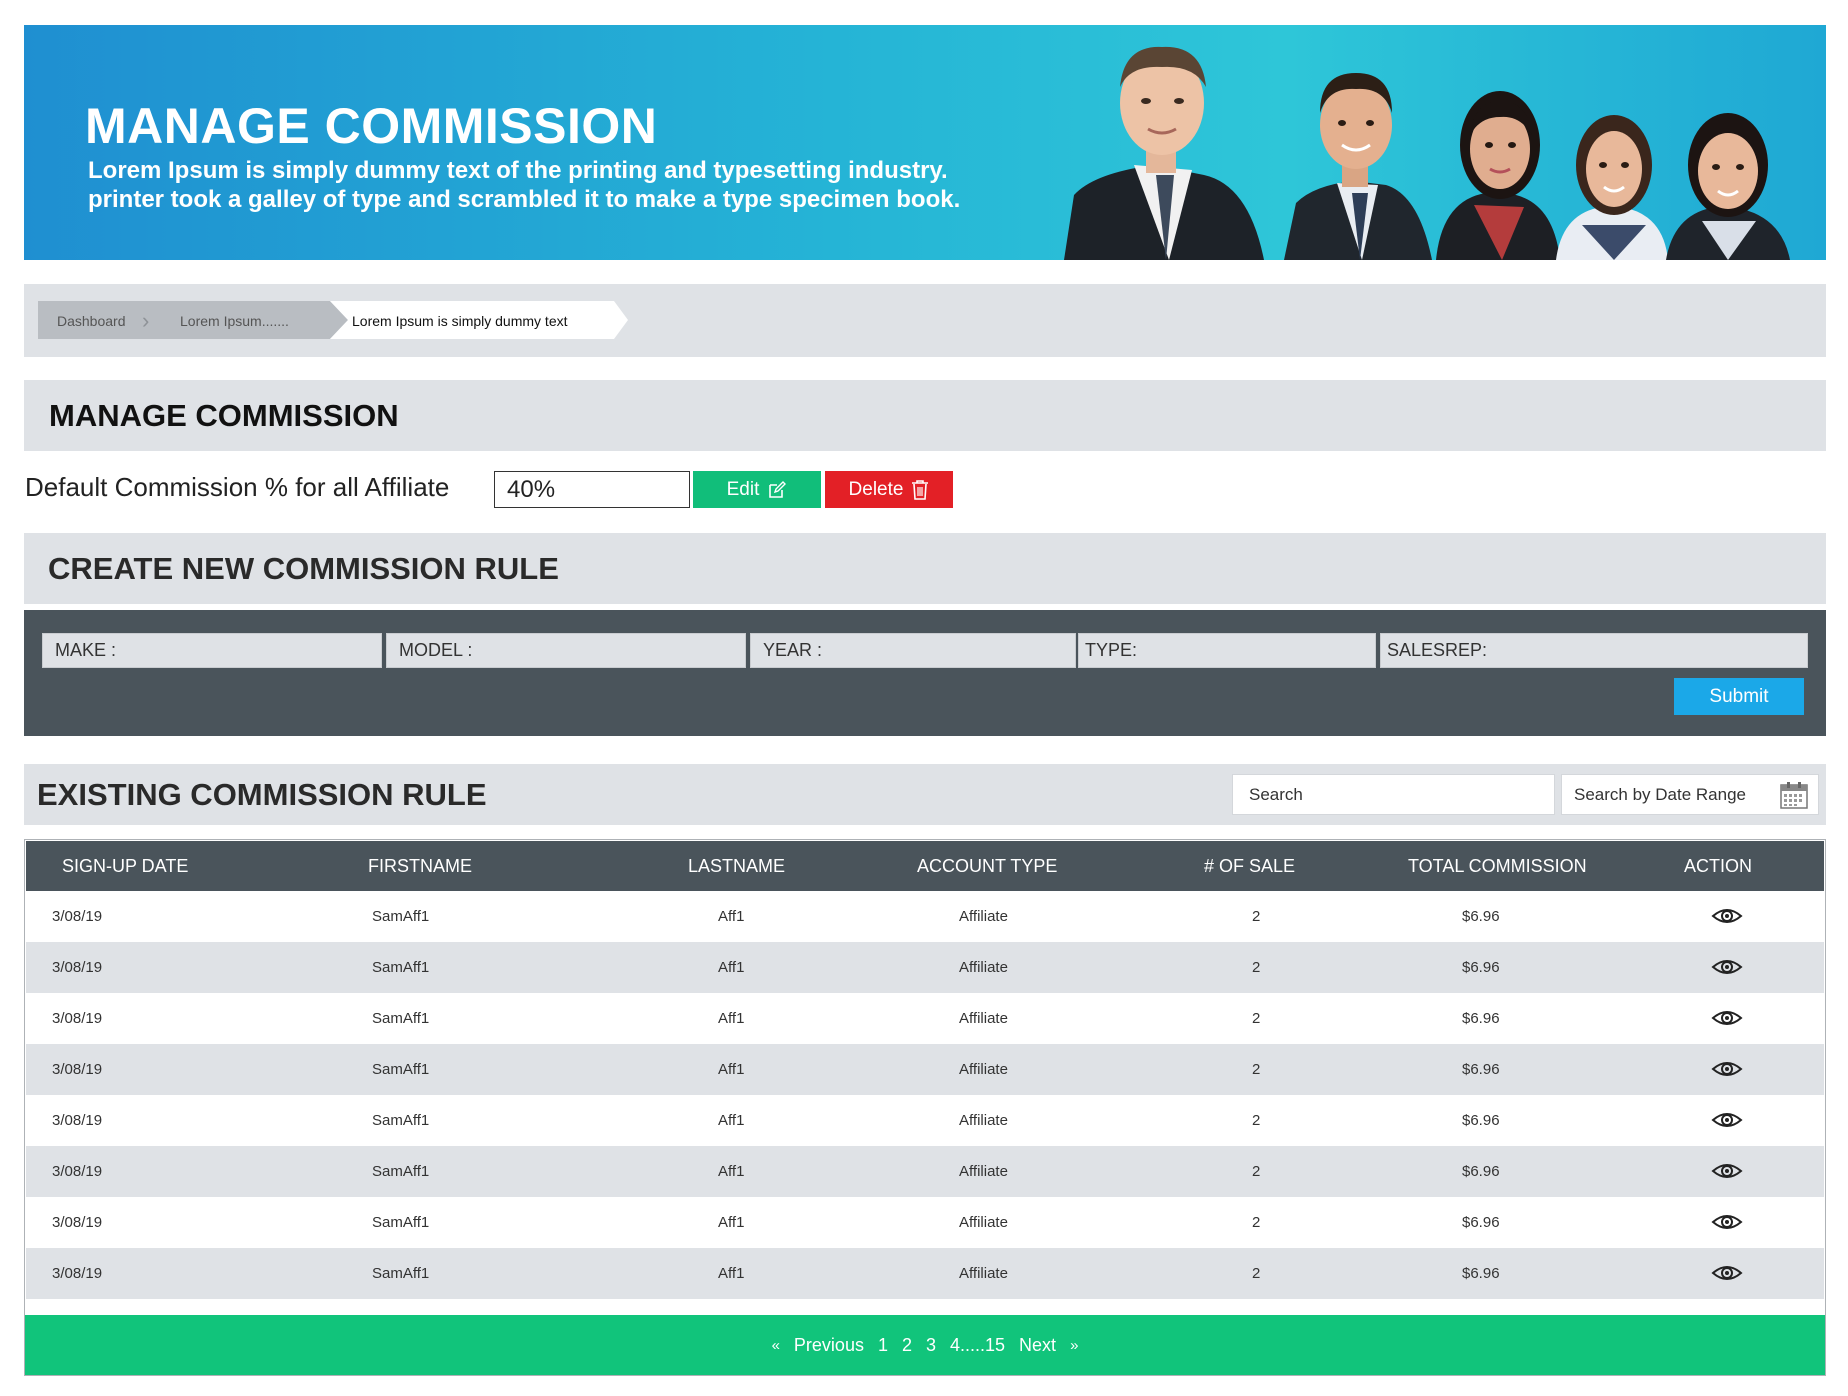 The width and height of the screenshot is (1848, 1396). What do you see at coordinates (1660, 794) in the screenshot?
I see `date-range-placeholder: Search by Date Range` at bounding box center [1660, 794].